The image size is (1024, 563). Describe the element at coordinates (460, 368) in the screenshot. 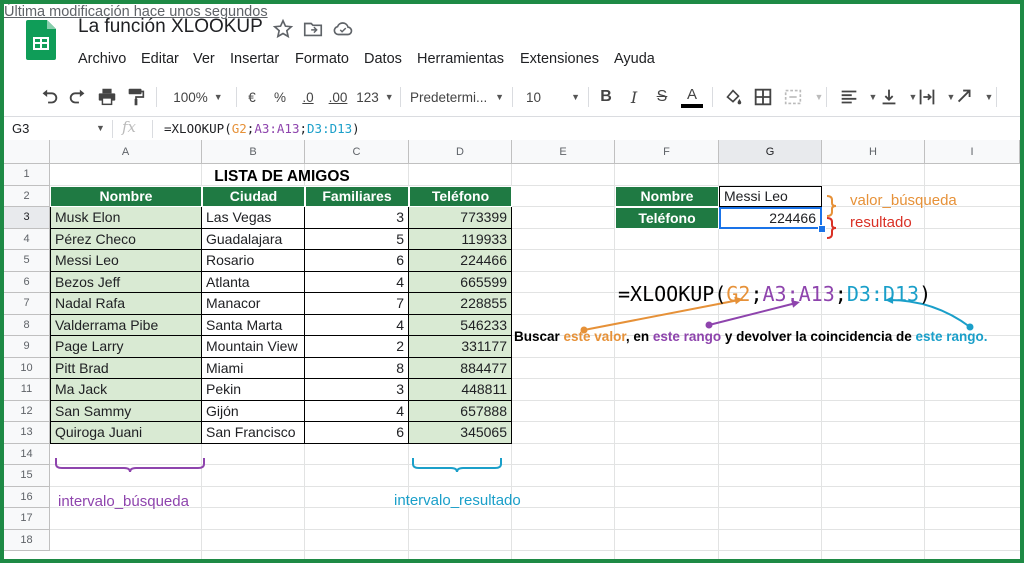

I see `table-cell: 884477` at that location.